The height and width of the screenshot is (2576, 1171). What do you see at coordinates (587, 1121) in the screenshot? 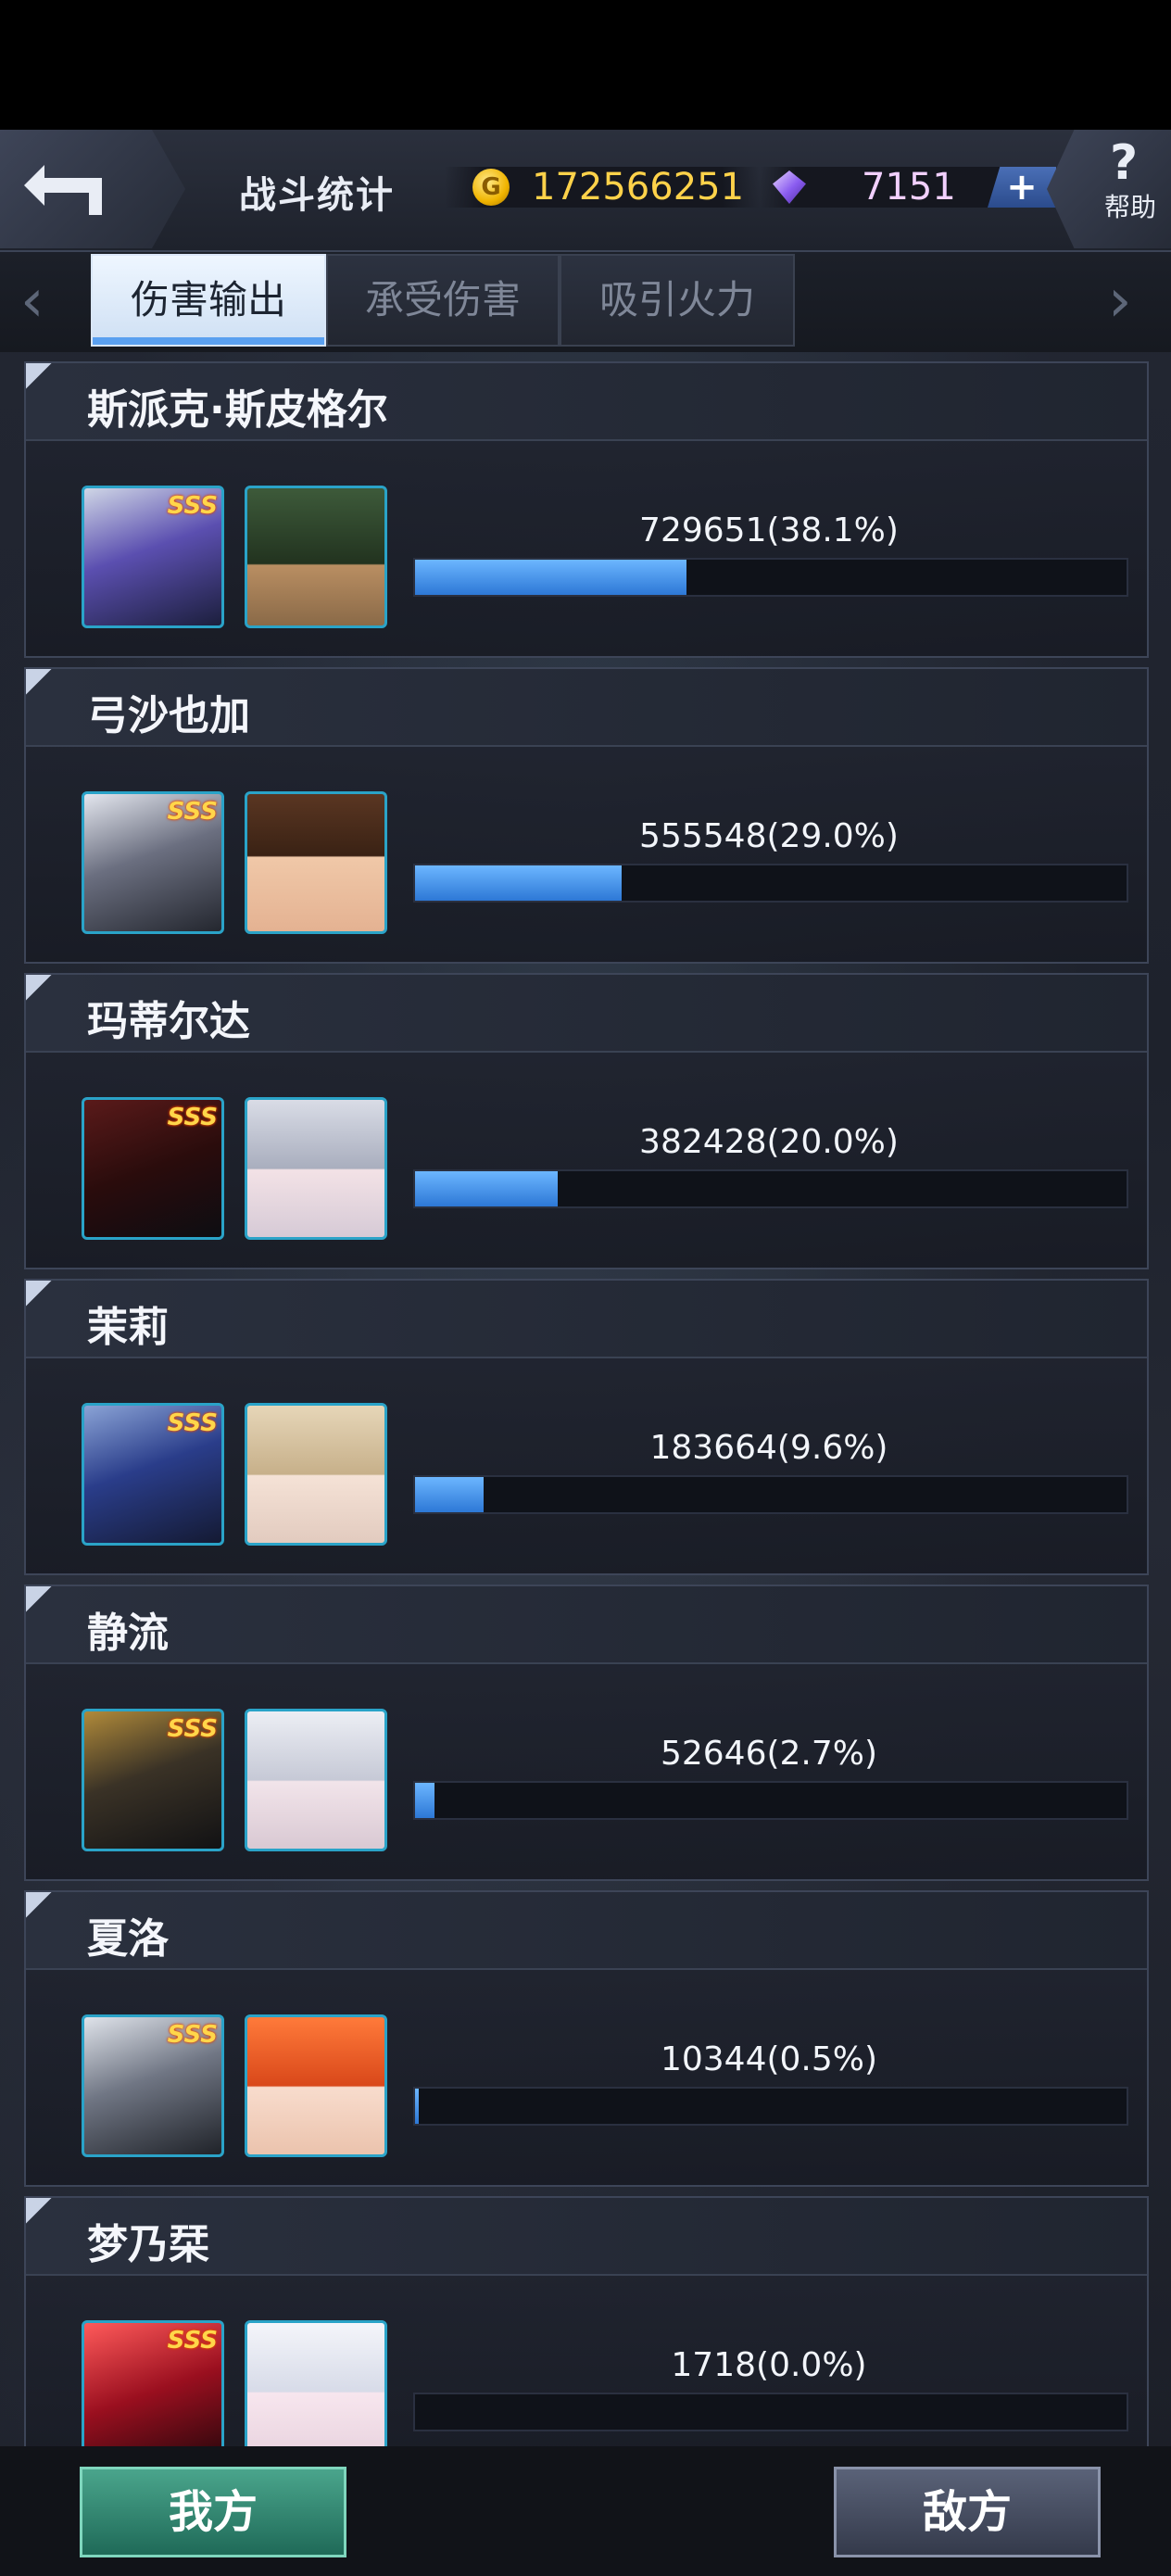
I see `pilot-card: 玛蒂尔达 SSS 382428(20.0%)` at bounding box center [587, 1121].